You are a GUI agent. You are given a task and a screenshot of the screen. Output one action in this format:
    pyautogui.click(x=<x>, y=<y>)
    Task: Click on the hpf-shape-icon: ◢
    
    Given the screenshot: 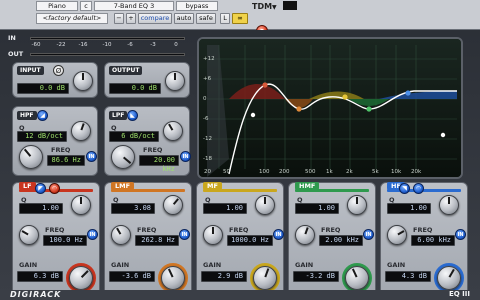 What is the action you would take?
    pyautogui.click(x=42, y=115)
    